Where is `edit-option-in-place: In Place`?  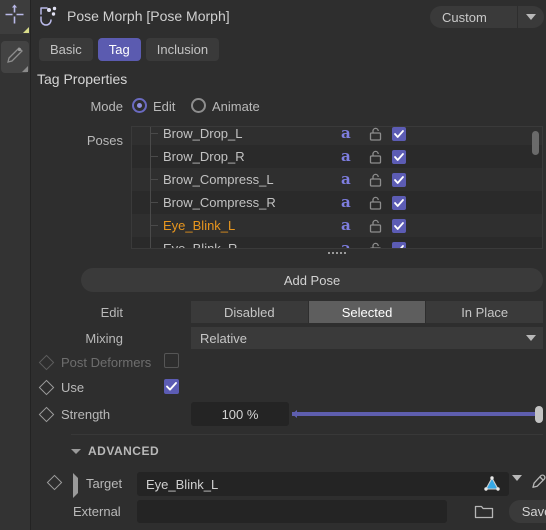 edit-option-in-place: In Place is located at coordinates (485, 312).